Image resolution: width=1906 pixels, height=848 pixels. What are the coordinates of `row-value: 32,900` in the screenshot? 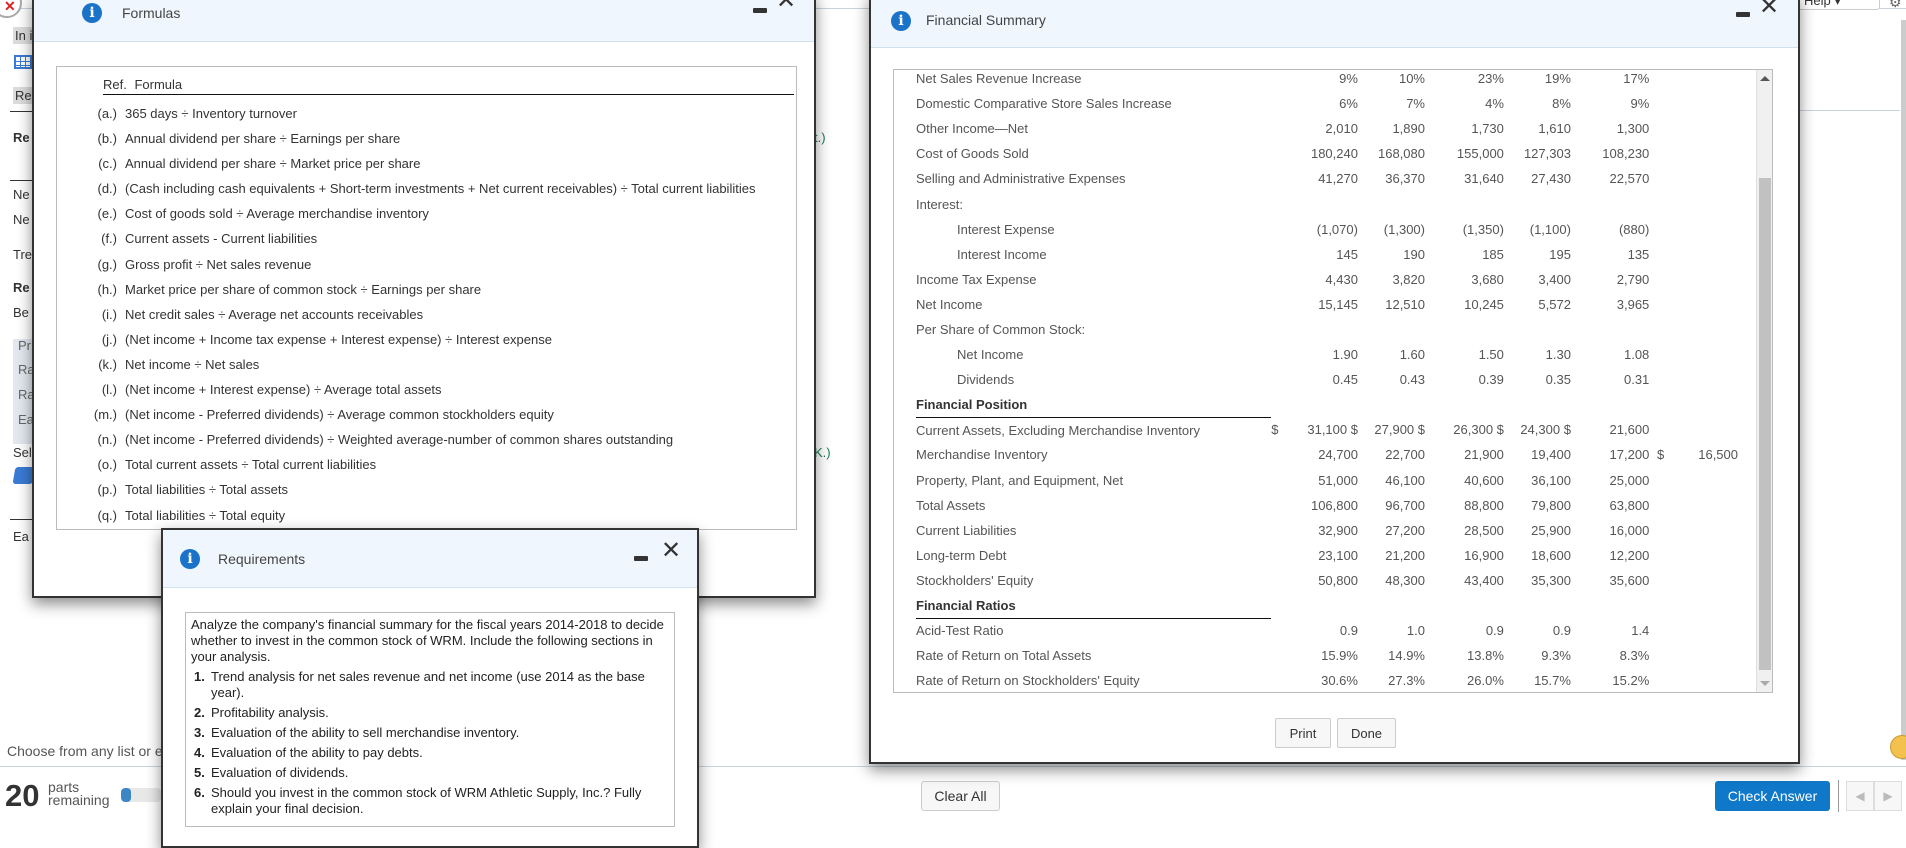 It's located at (1338, 530).